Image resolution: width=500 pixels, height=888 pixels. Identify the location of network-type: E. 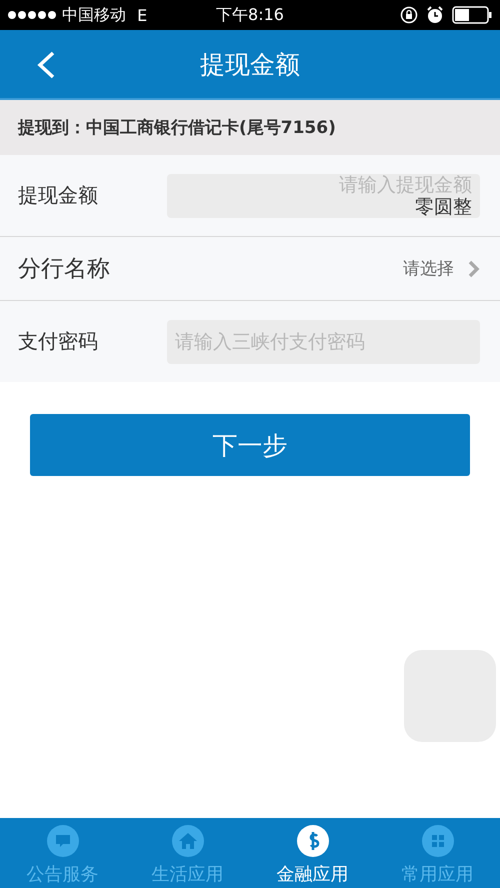
(142, 15).